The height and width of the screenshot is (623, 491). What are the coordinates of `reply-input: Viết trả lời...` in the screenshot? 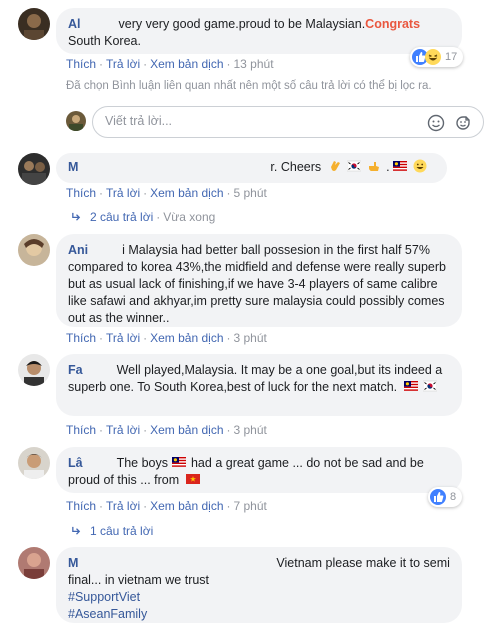 It's located at (288, 122).